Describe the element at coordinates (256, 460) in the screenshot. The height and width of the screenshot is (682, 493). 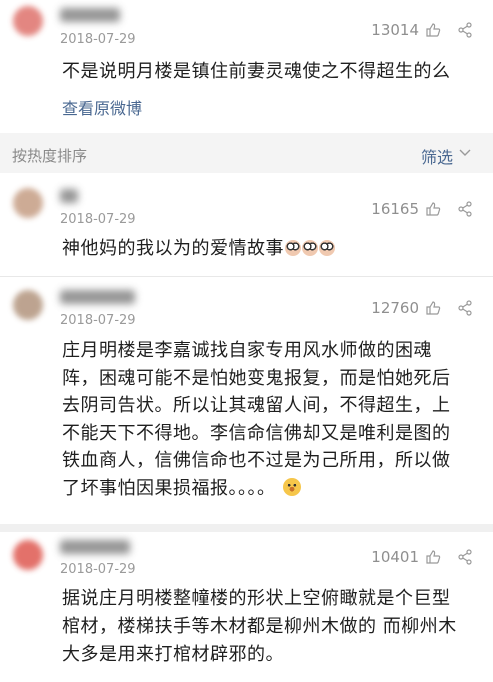
I see `comment-line: 铁血商人，信佛信命也不过是为己所用，所以做` at that location.